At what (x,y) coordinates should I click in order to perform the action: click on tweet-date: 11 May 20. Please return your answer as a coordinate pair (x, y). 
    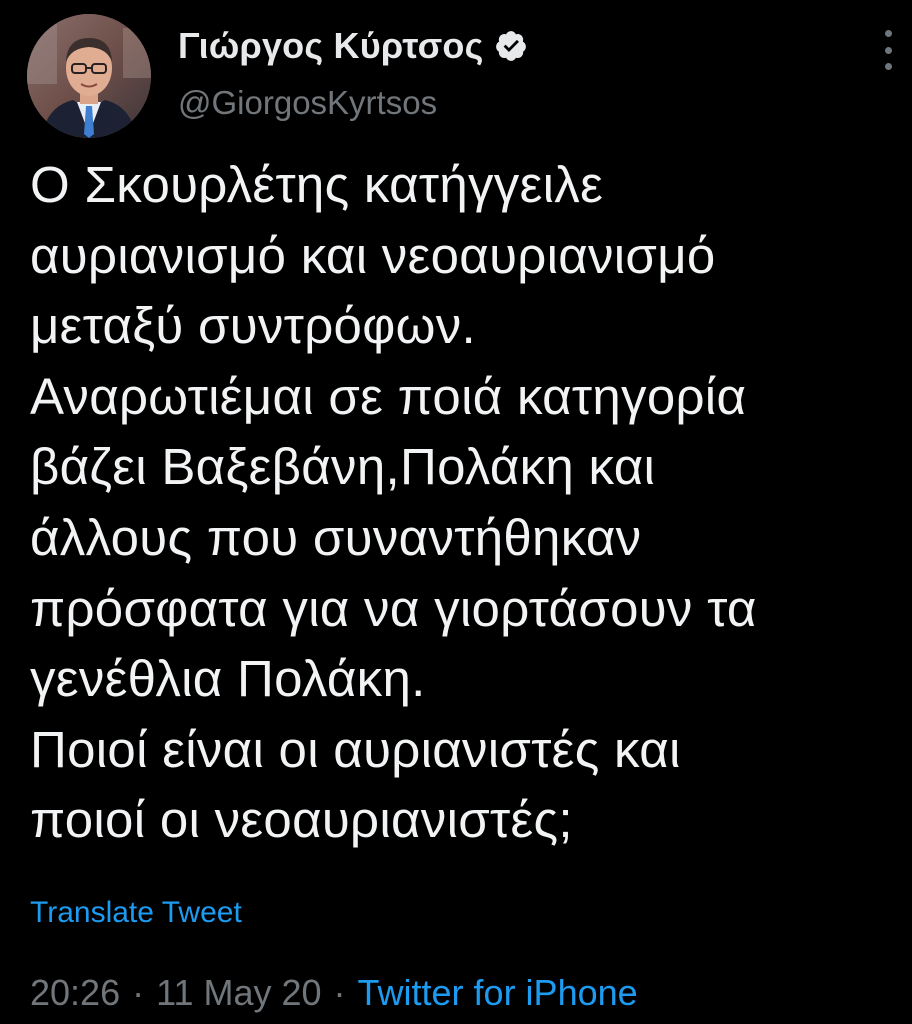
    Looking at the image, I should click on (238, 992).